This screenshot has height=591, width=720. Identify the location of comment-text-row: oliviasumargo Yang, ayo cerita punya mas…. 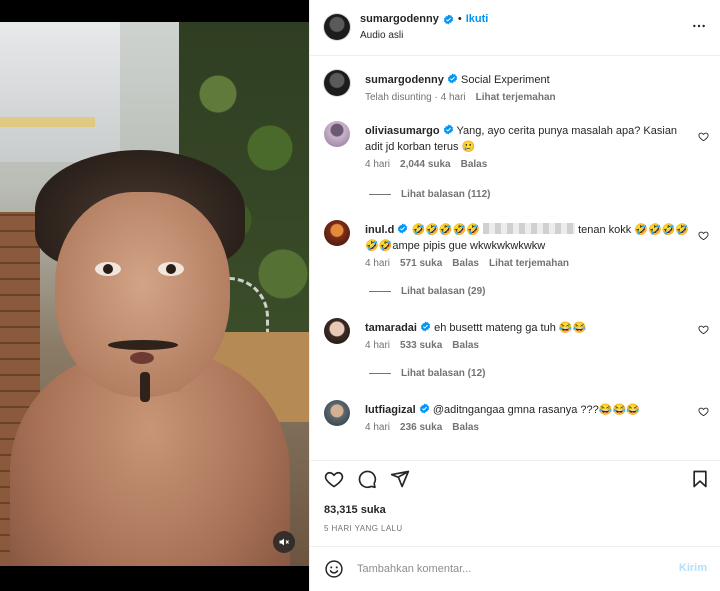
(527, 139).